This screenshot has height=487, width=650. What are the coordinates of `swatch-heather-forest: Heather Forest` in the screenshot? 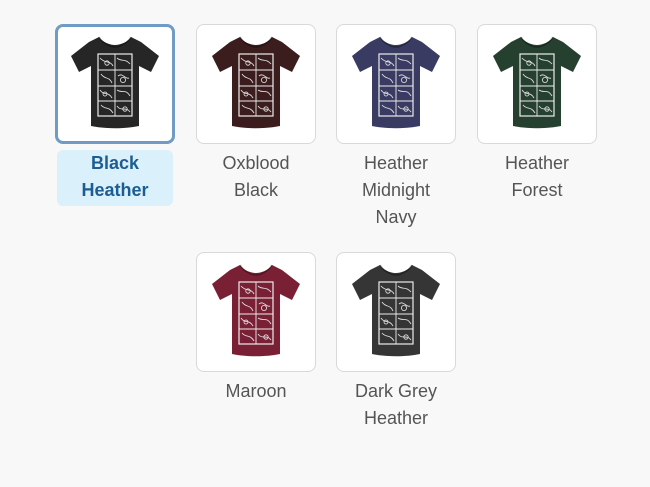 It's located at (537, 114).